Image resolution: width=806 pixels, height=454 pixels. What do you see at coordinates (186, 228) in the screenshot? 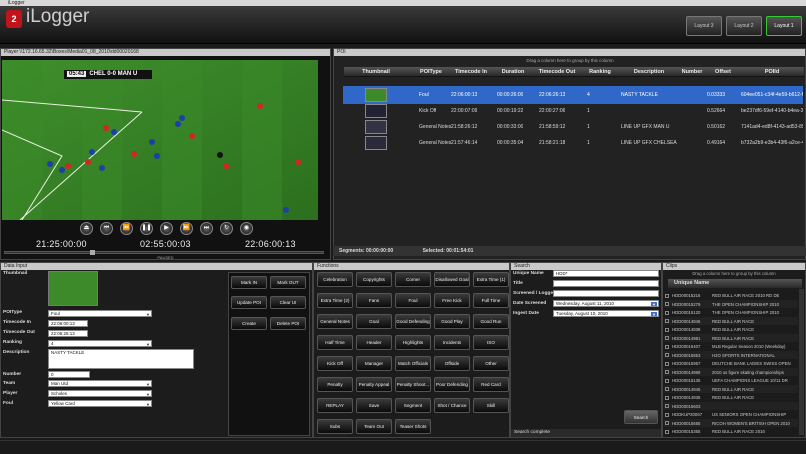
I see `fast-forward-button: ⏩` at bounding box center [186, 228].